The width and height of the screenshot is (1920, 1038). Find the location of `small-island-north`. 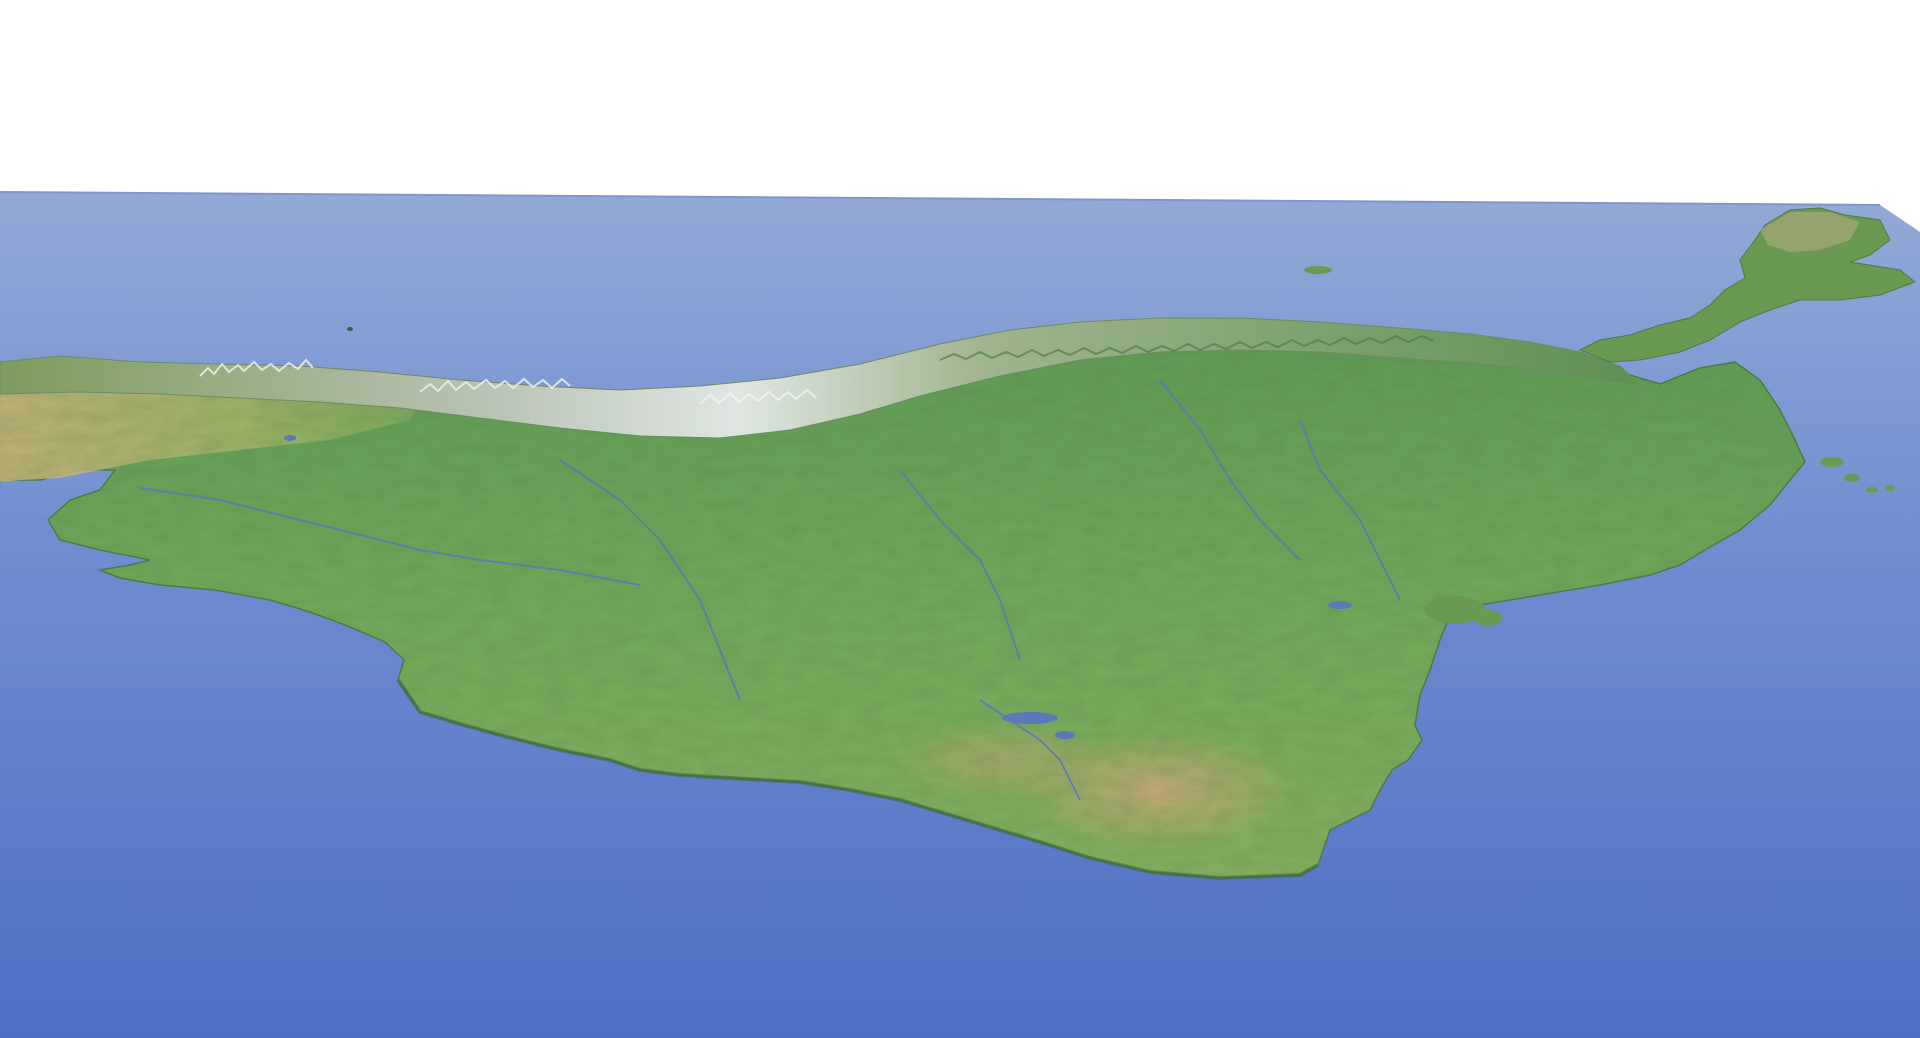

small-island-north is located at coordinates (1318, 270).